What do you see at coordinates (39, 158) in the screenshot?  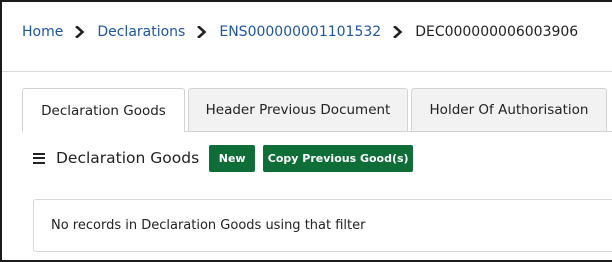 I see `hamburger-menu-icon` at bounding box center [39, 158].